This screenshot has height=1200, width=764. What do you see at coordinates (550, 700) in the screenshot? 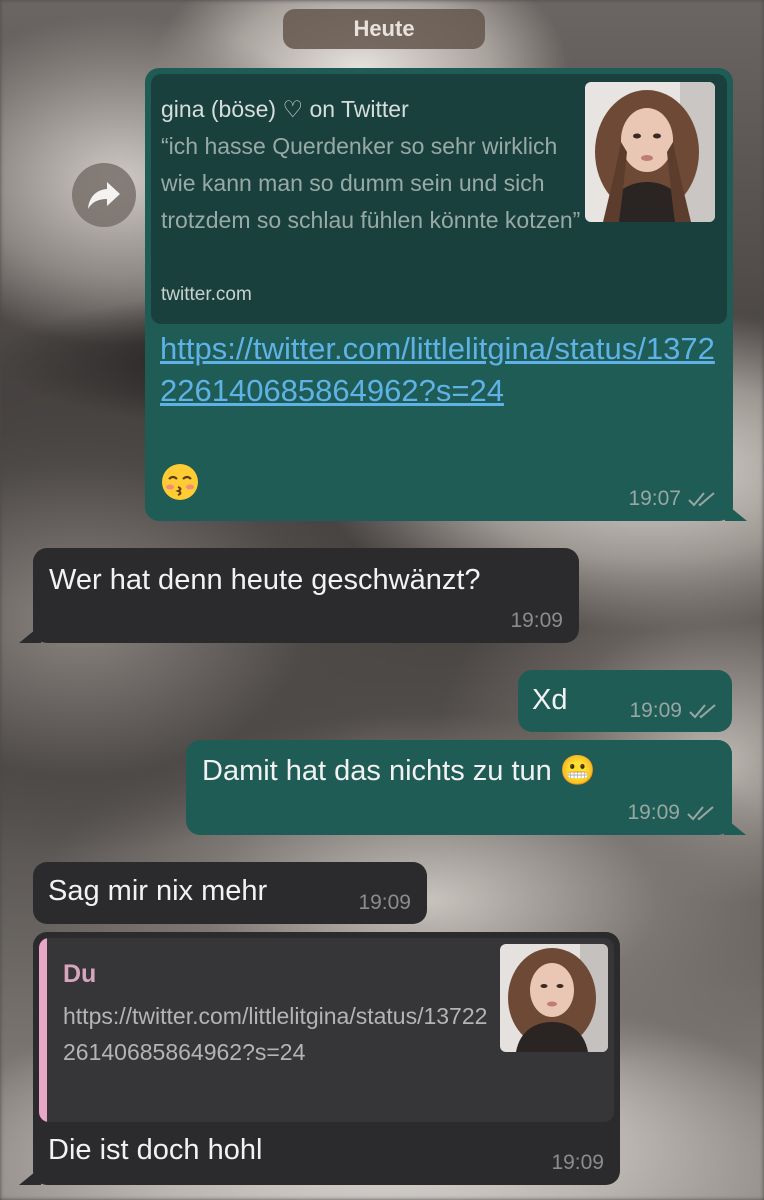
I see `message-text: Xd` at bounding box center [550, 700].